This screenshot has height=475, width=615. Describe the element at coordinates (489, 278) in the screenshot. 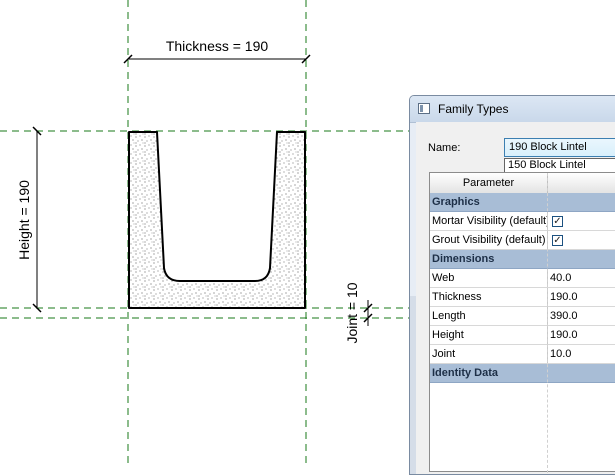

I see `parameter-name: Web` at that location.